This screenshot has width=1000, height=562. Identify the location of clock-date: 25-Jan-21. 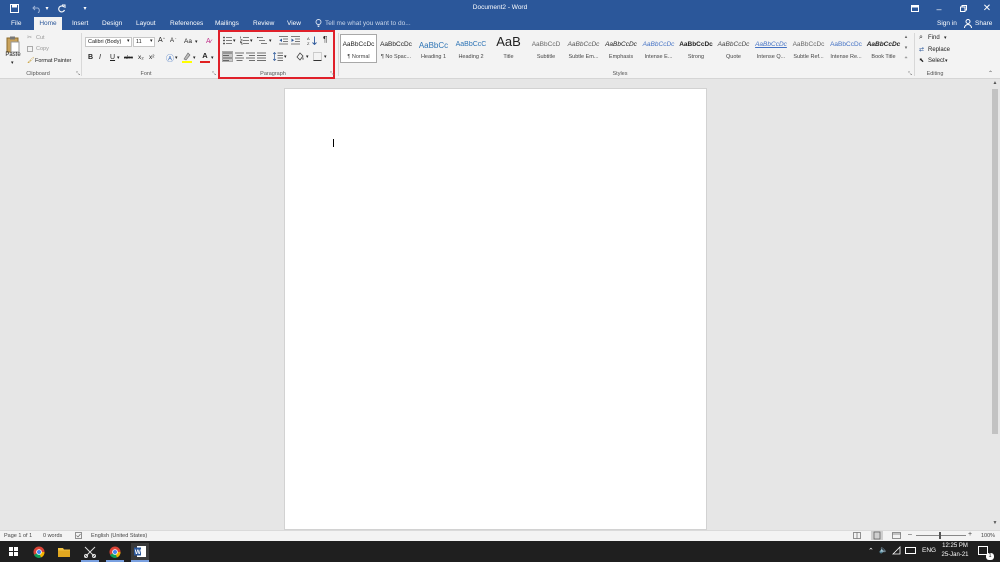
(955, 555).